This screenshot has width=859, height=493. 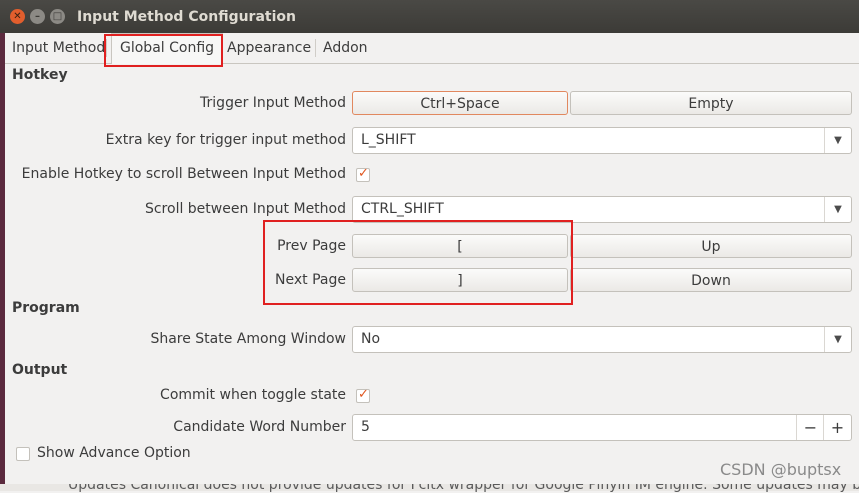 What do you see at coordinates (429, 16) in the screenshot?
I see `title-bar: ✕ – □ Input Method Configuration` at bounding box center [429, 16].